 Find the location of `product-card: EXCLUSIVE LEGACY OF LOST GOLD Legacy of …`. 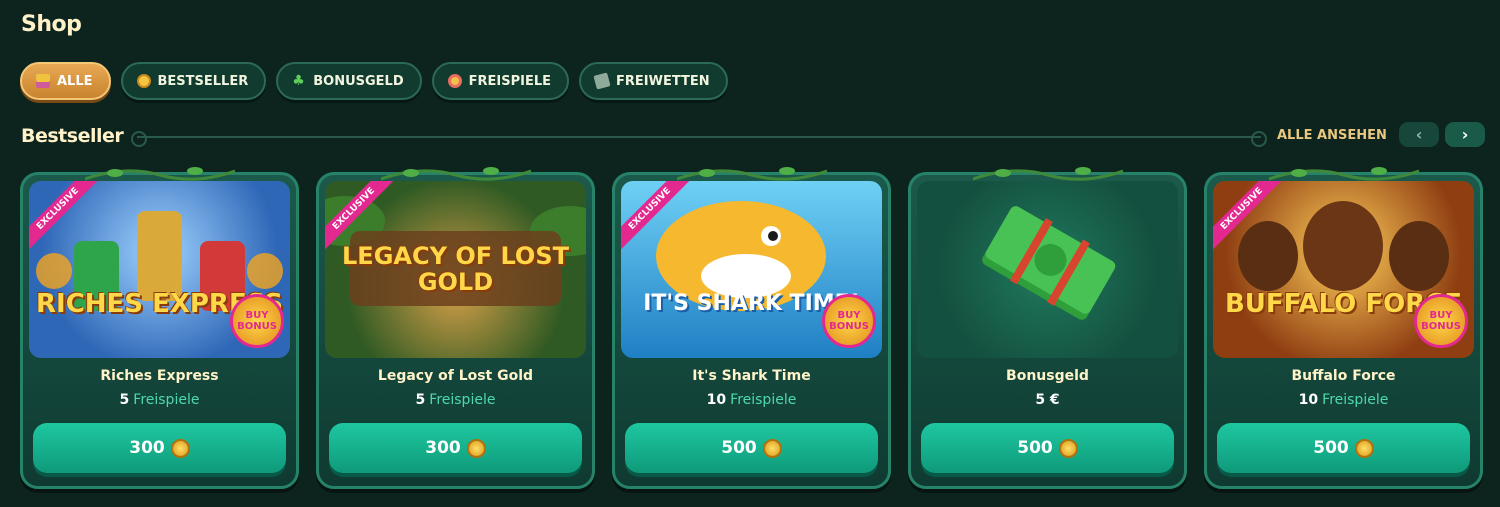

product-card: EXCLUSIVE LEGACY OF LOST GOLD Legacy of … is located at coordinates (455, 328).